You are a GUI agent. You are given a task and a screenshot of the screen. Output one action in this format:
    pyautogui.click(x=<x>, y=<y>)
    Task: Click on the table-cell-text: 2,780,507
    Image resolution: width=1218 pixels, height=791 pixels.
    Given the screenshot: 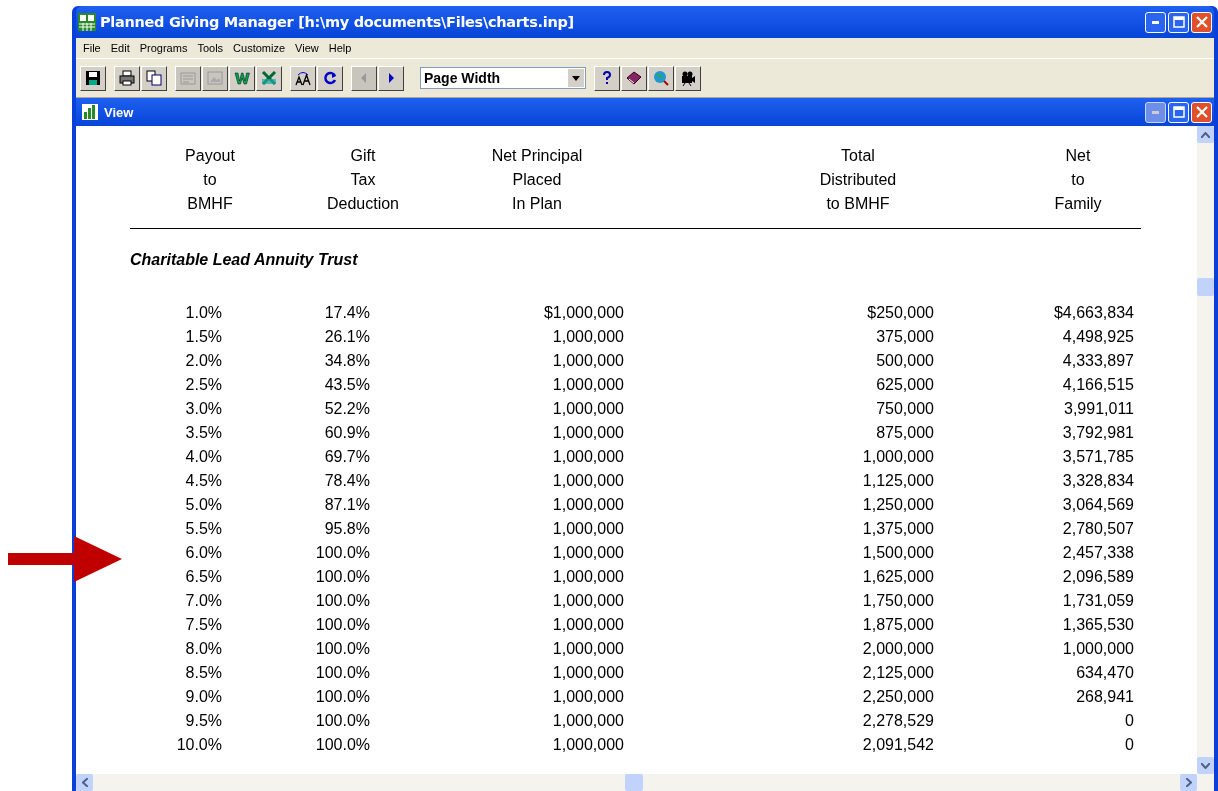 What is the action you would take?
    pyautogui.click(x=1097, y=529)
    